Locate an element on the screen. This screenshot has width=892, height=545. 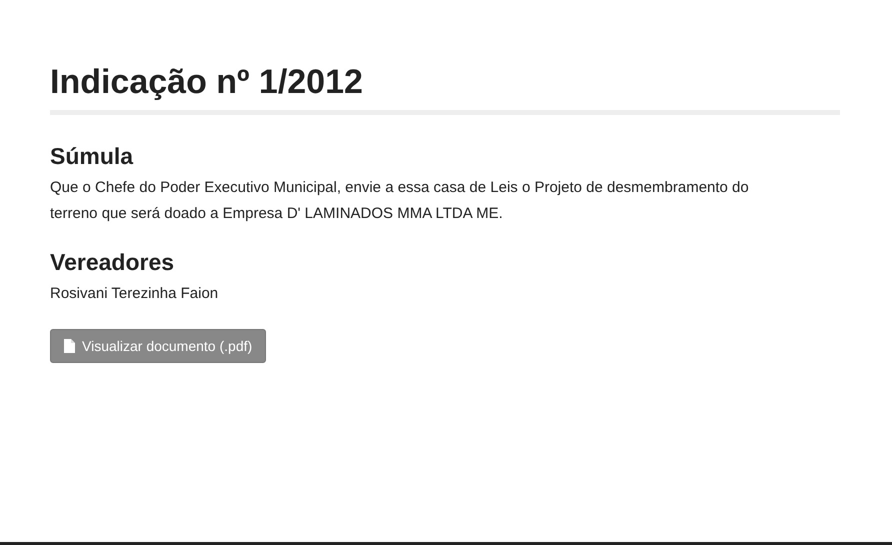
section-text: Rosivani Terezinha Faion is located at coordinates (135, 294).